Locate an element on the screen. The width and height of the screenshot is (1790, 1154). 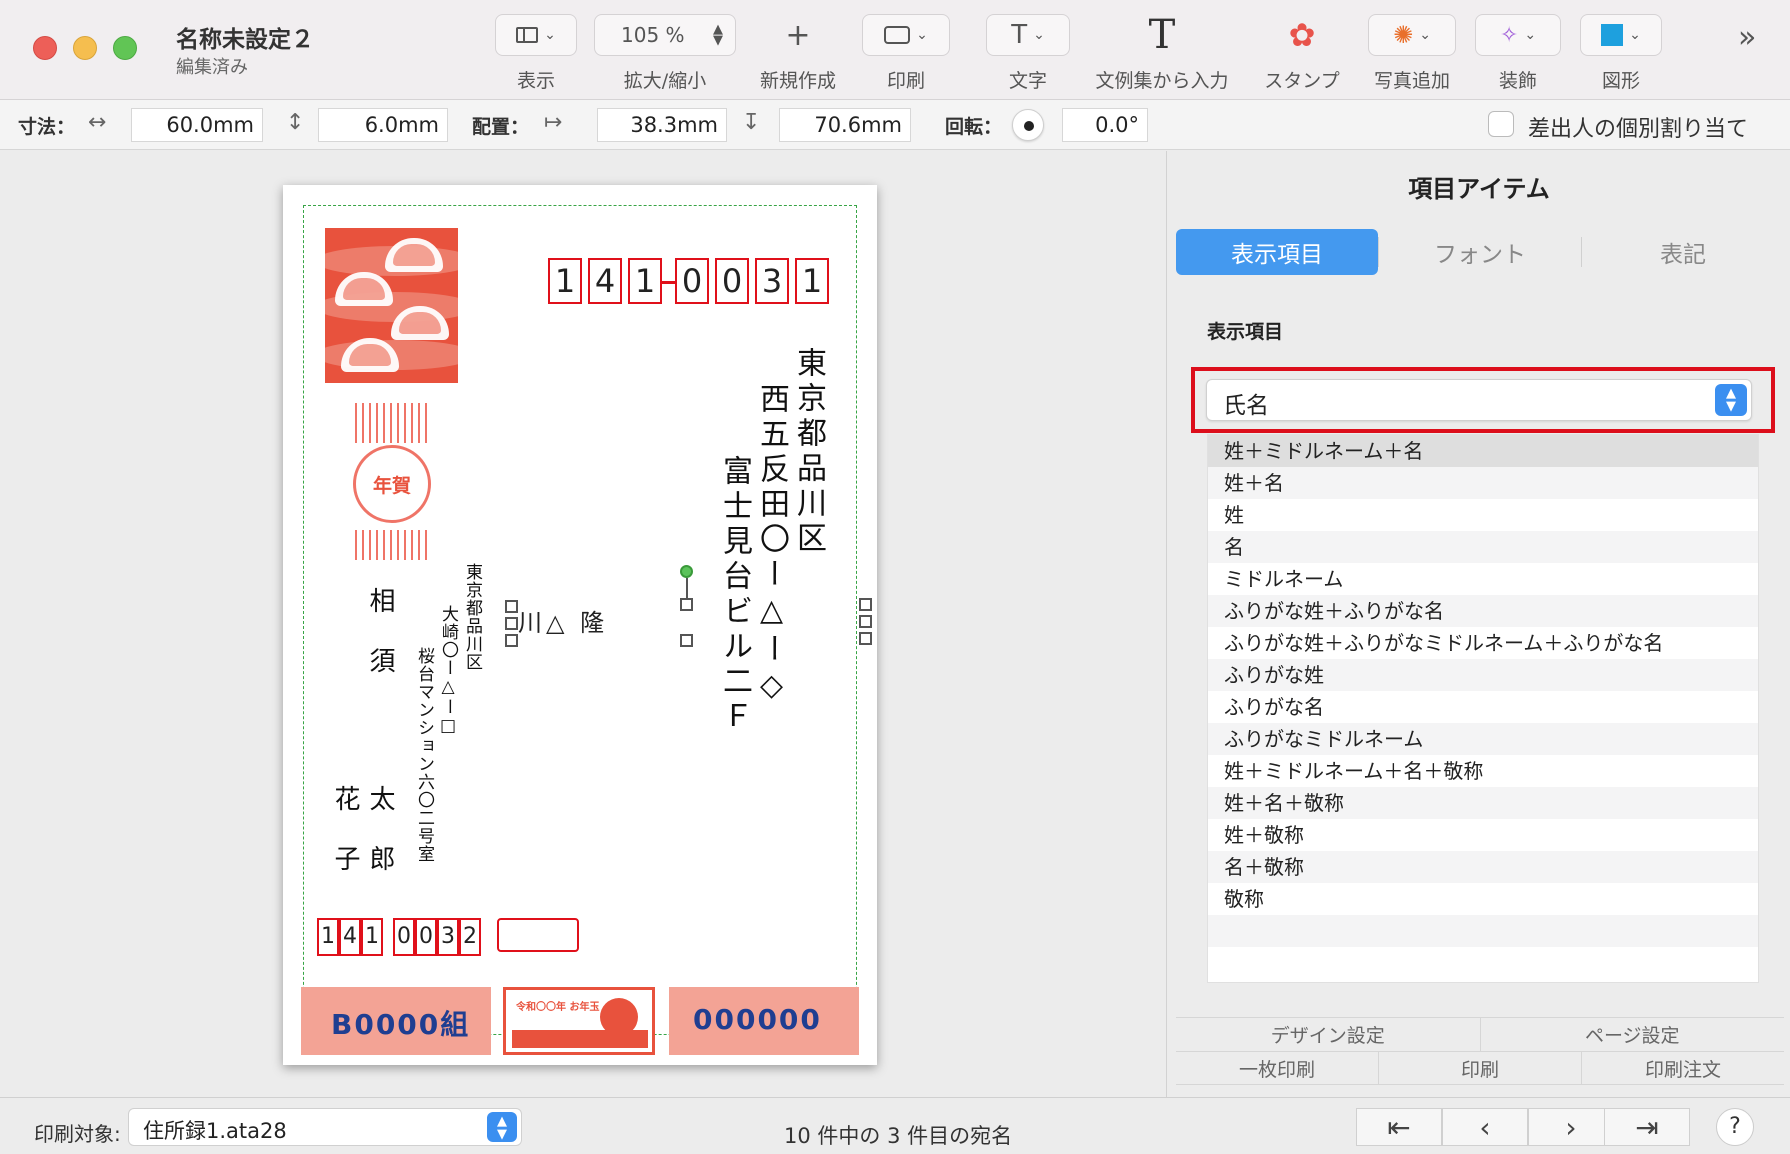
decoration-label: 装飾 is located at coordinates (1517, 81).